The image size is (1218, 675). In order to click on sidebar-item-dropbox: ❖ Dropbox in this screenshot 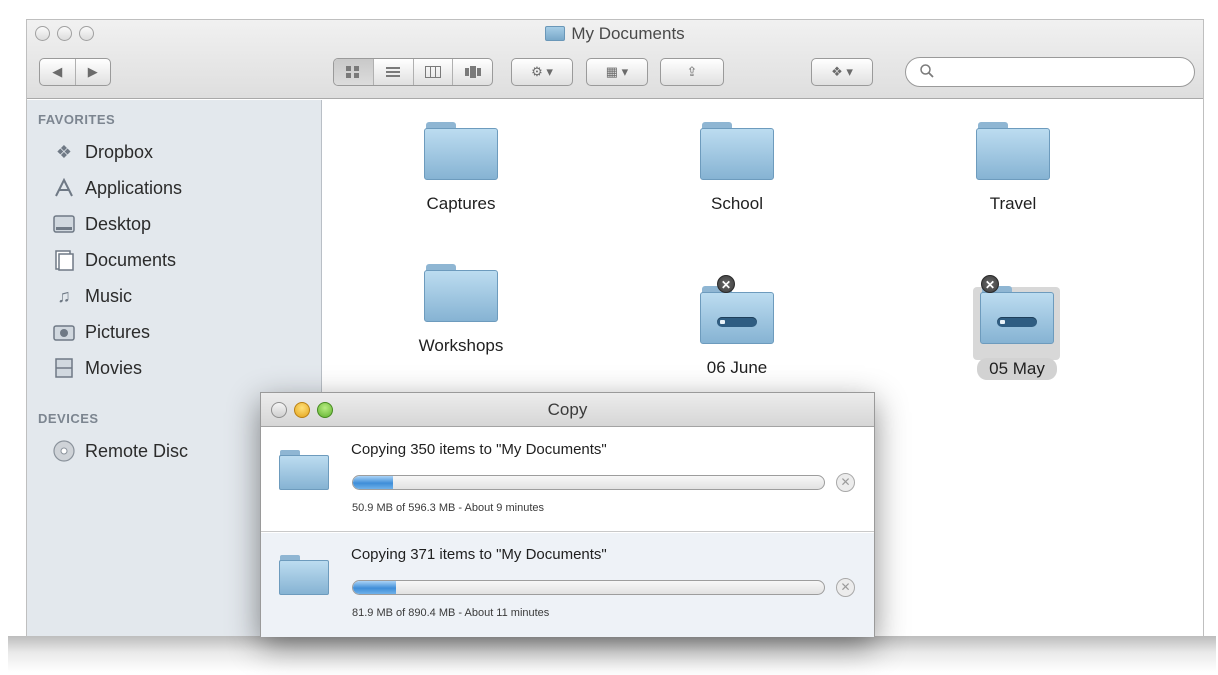, I will do `click(103, 152)`.